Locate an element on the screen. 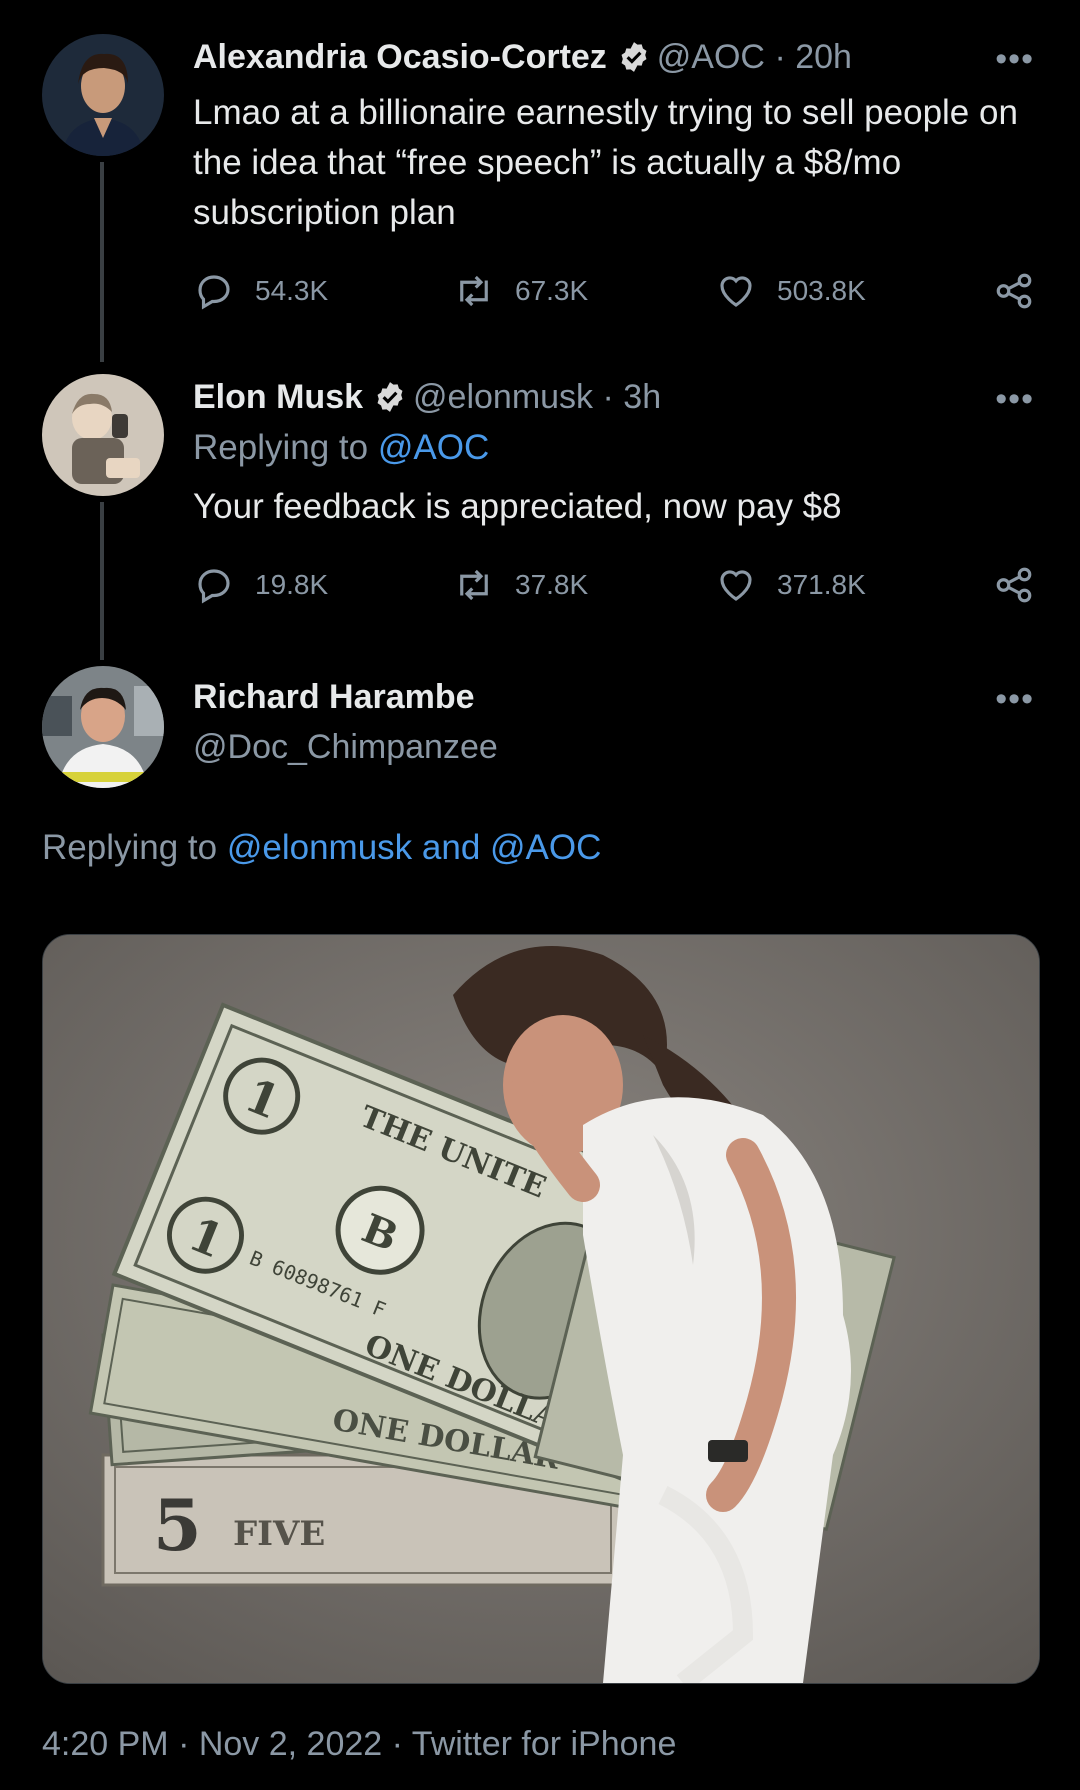  like-button: 371.8K is located at coordinates (790, 585).